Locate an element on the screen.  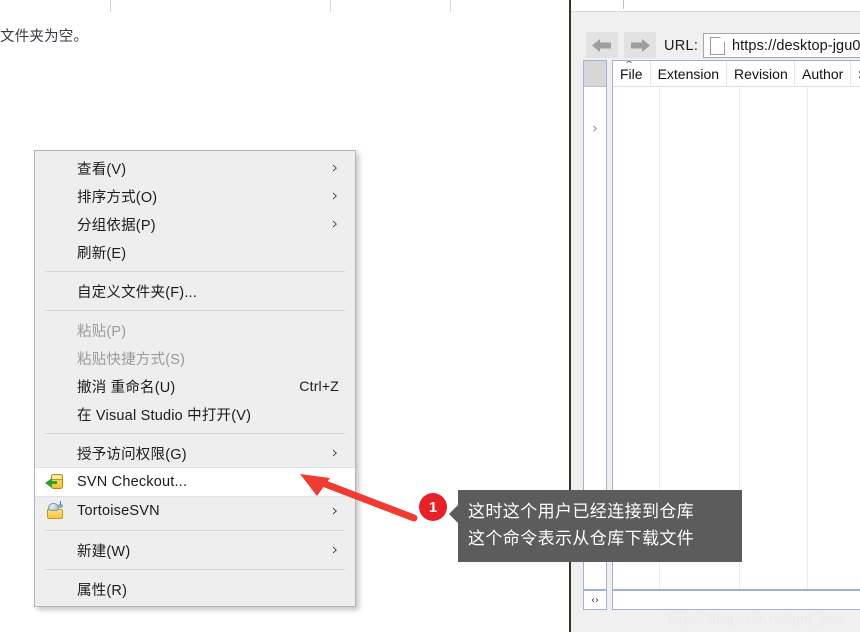
left-arrow-icon is located at coordinates (601, 45).